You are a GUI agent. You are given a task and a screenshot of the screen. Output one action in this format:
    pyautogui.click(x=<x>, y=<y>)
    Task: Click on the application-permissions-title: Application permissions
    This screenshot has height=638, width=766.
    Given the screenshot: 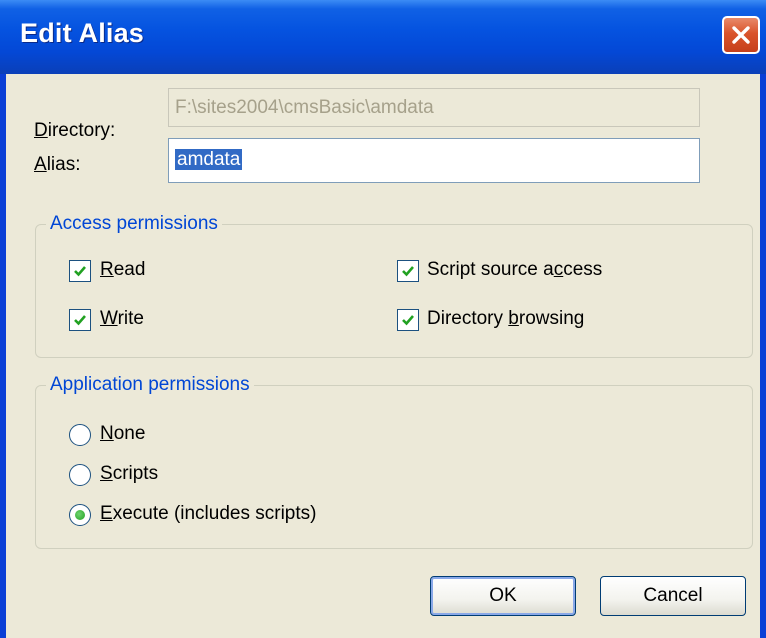 What is the action you would take?
    pyautogui.click(x=150, y=385)
    